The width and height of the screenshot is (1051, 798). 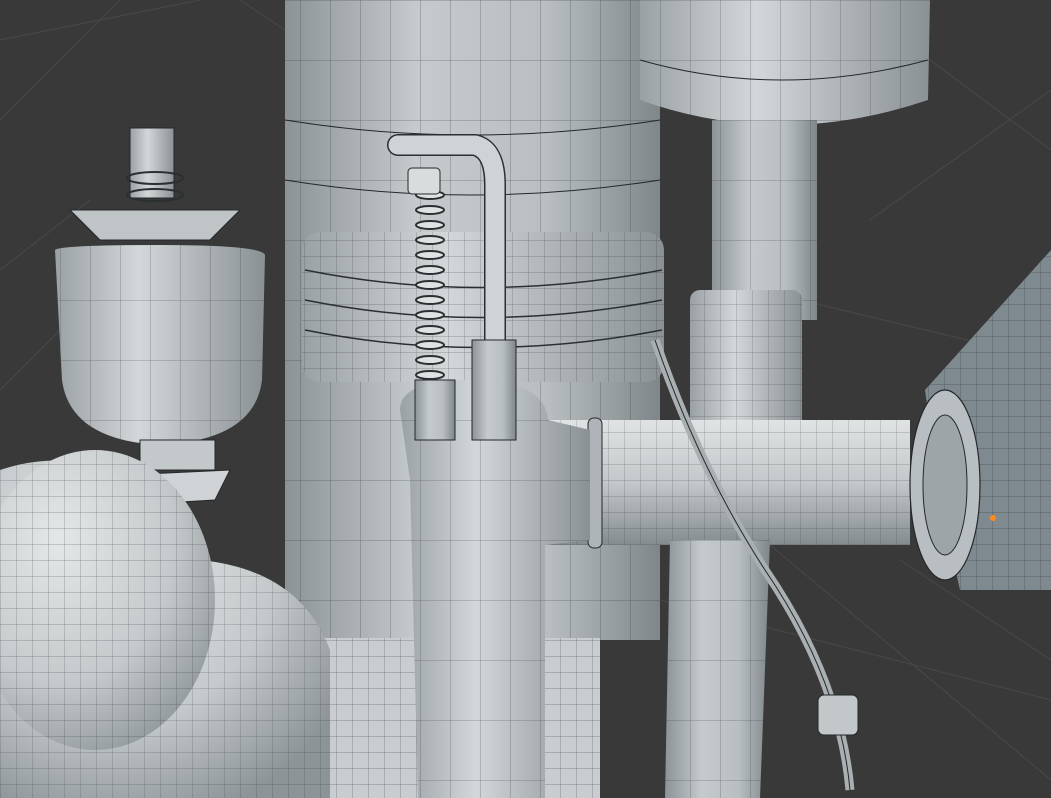 What do you see at coordinates (160, 316) in the screenshot?
I see `left-cup-valve` at bounding box center [160, 316].